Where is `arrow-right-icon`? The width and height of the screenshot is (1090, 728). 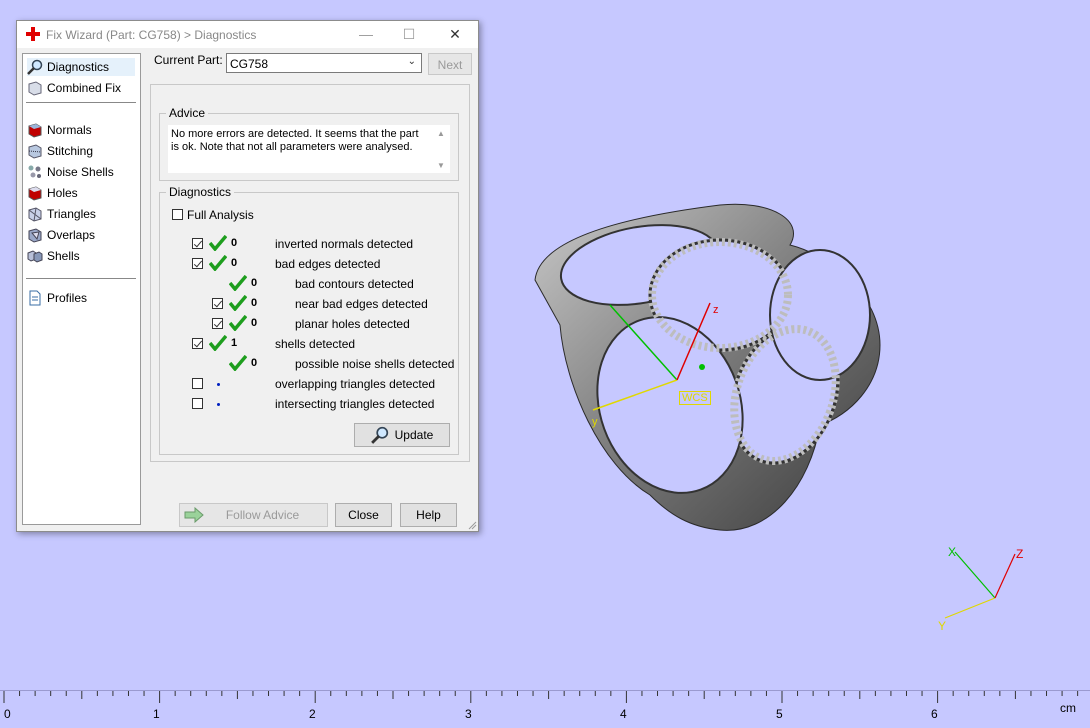 arrow-right-icon is located at coordinates (194, 515).